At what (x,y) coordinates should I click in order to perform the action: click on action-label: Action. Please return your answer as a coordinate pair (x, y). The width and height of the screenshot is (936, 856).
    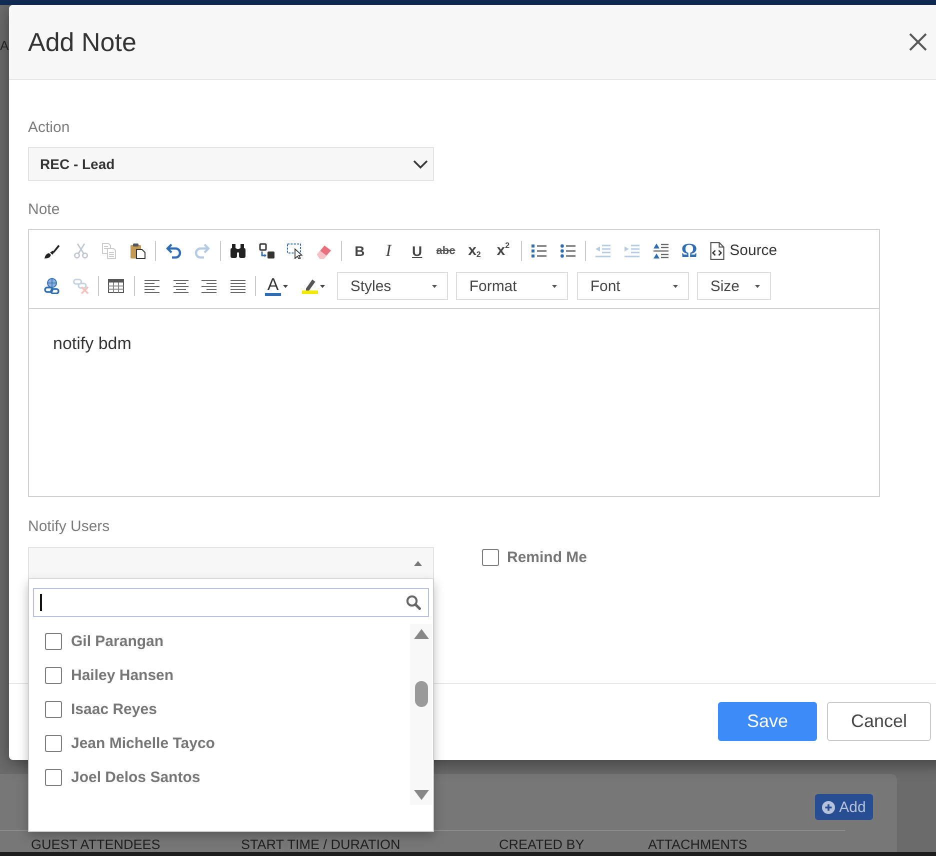
    Looking at the image, I should click on (49, 128).